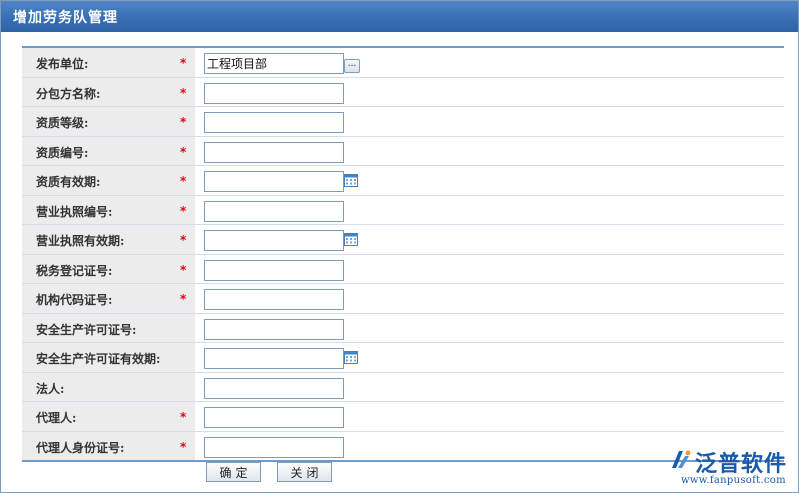  I want to click on field-label: 资质等级:, so click(62, 123).